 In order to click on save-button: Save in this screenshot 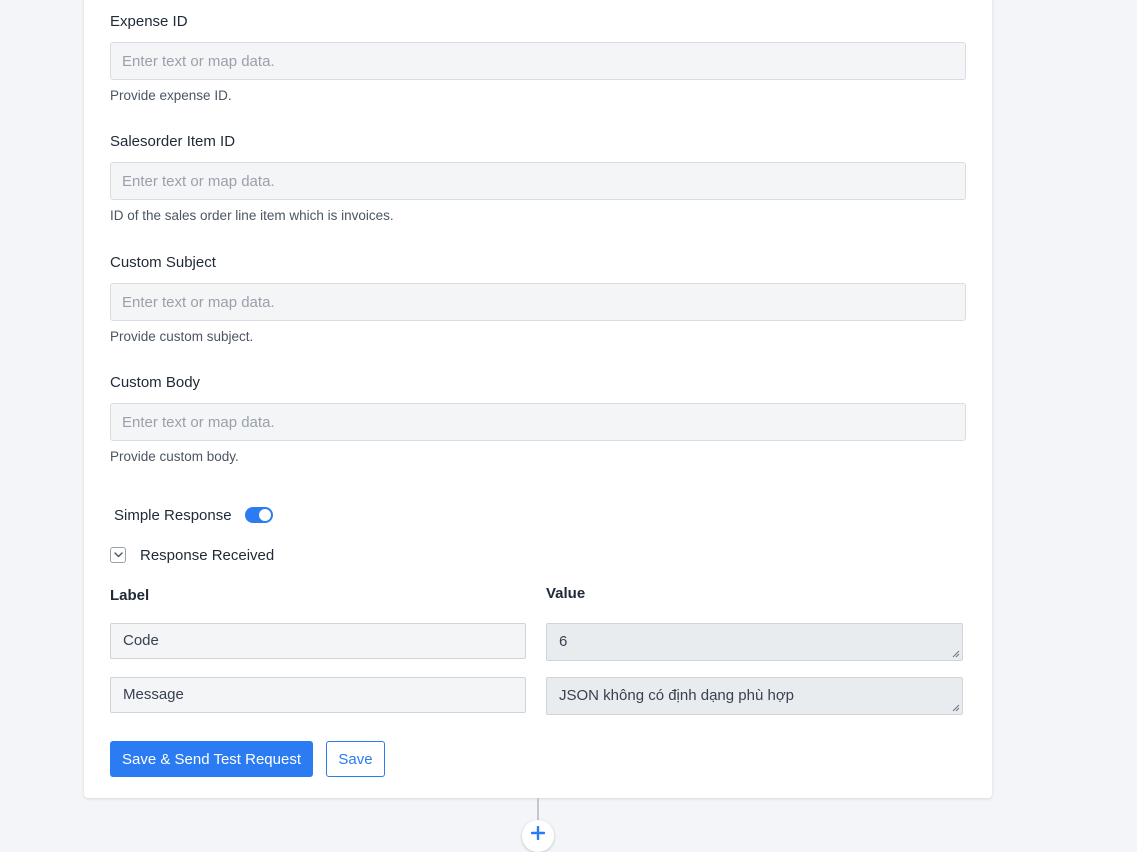, I will do `click(355, 759)`.